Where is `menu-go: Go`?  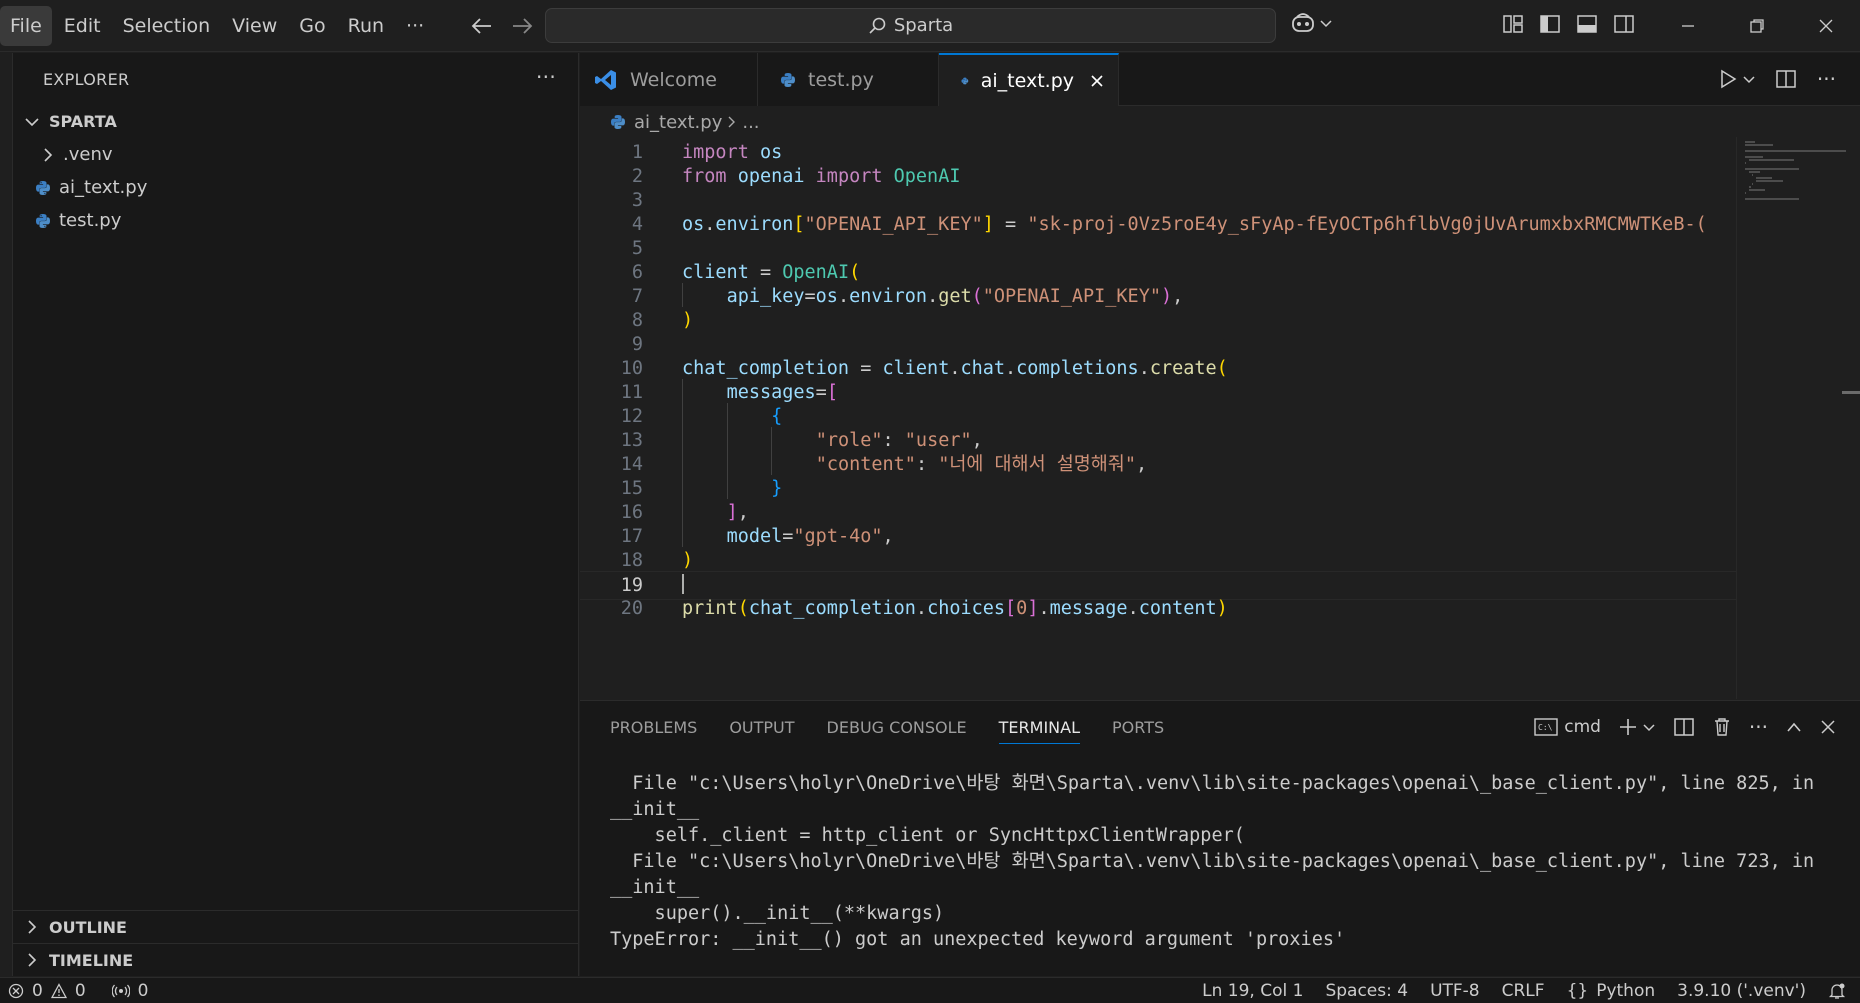 menu-go: Go is located at coordinates (312, 26).